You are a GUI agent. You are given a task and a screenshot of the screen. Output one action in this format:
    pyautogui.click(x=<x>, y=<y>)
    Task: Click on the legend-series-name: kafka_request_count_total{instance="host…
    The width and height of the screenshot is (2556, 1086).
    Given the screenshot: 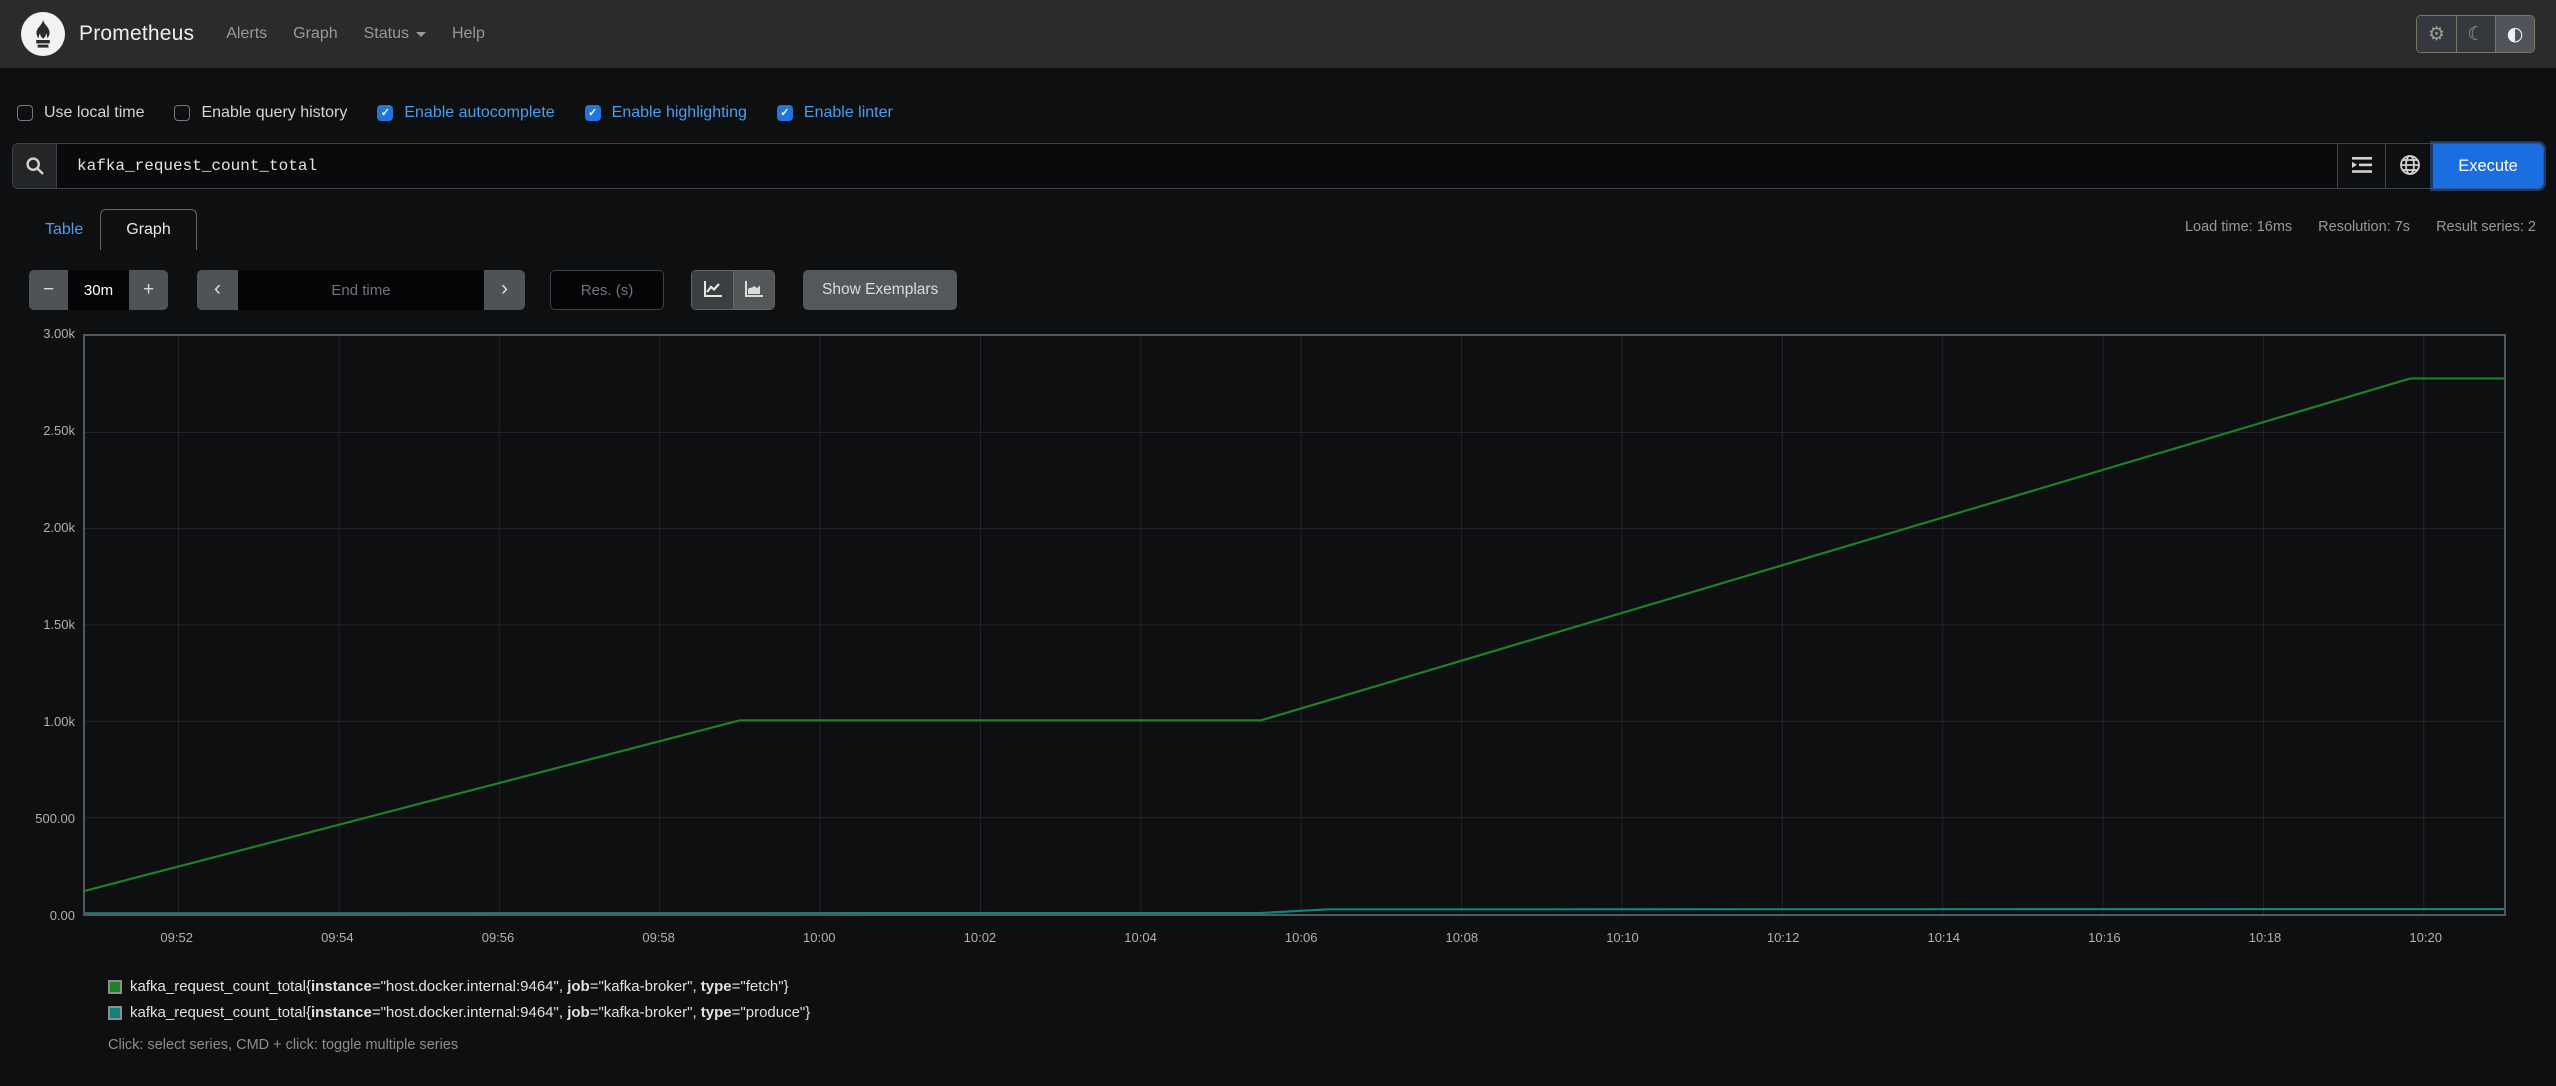 What is the action you would take?
    pyautogui.click(x=459, y=986)
    